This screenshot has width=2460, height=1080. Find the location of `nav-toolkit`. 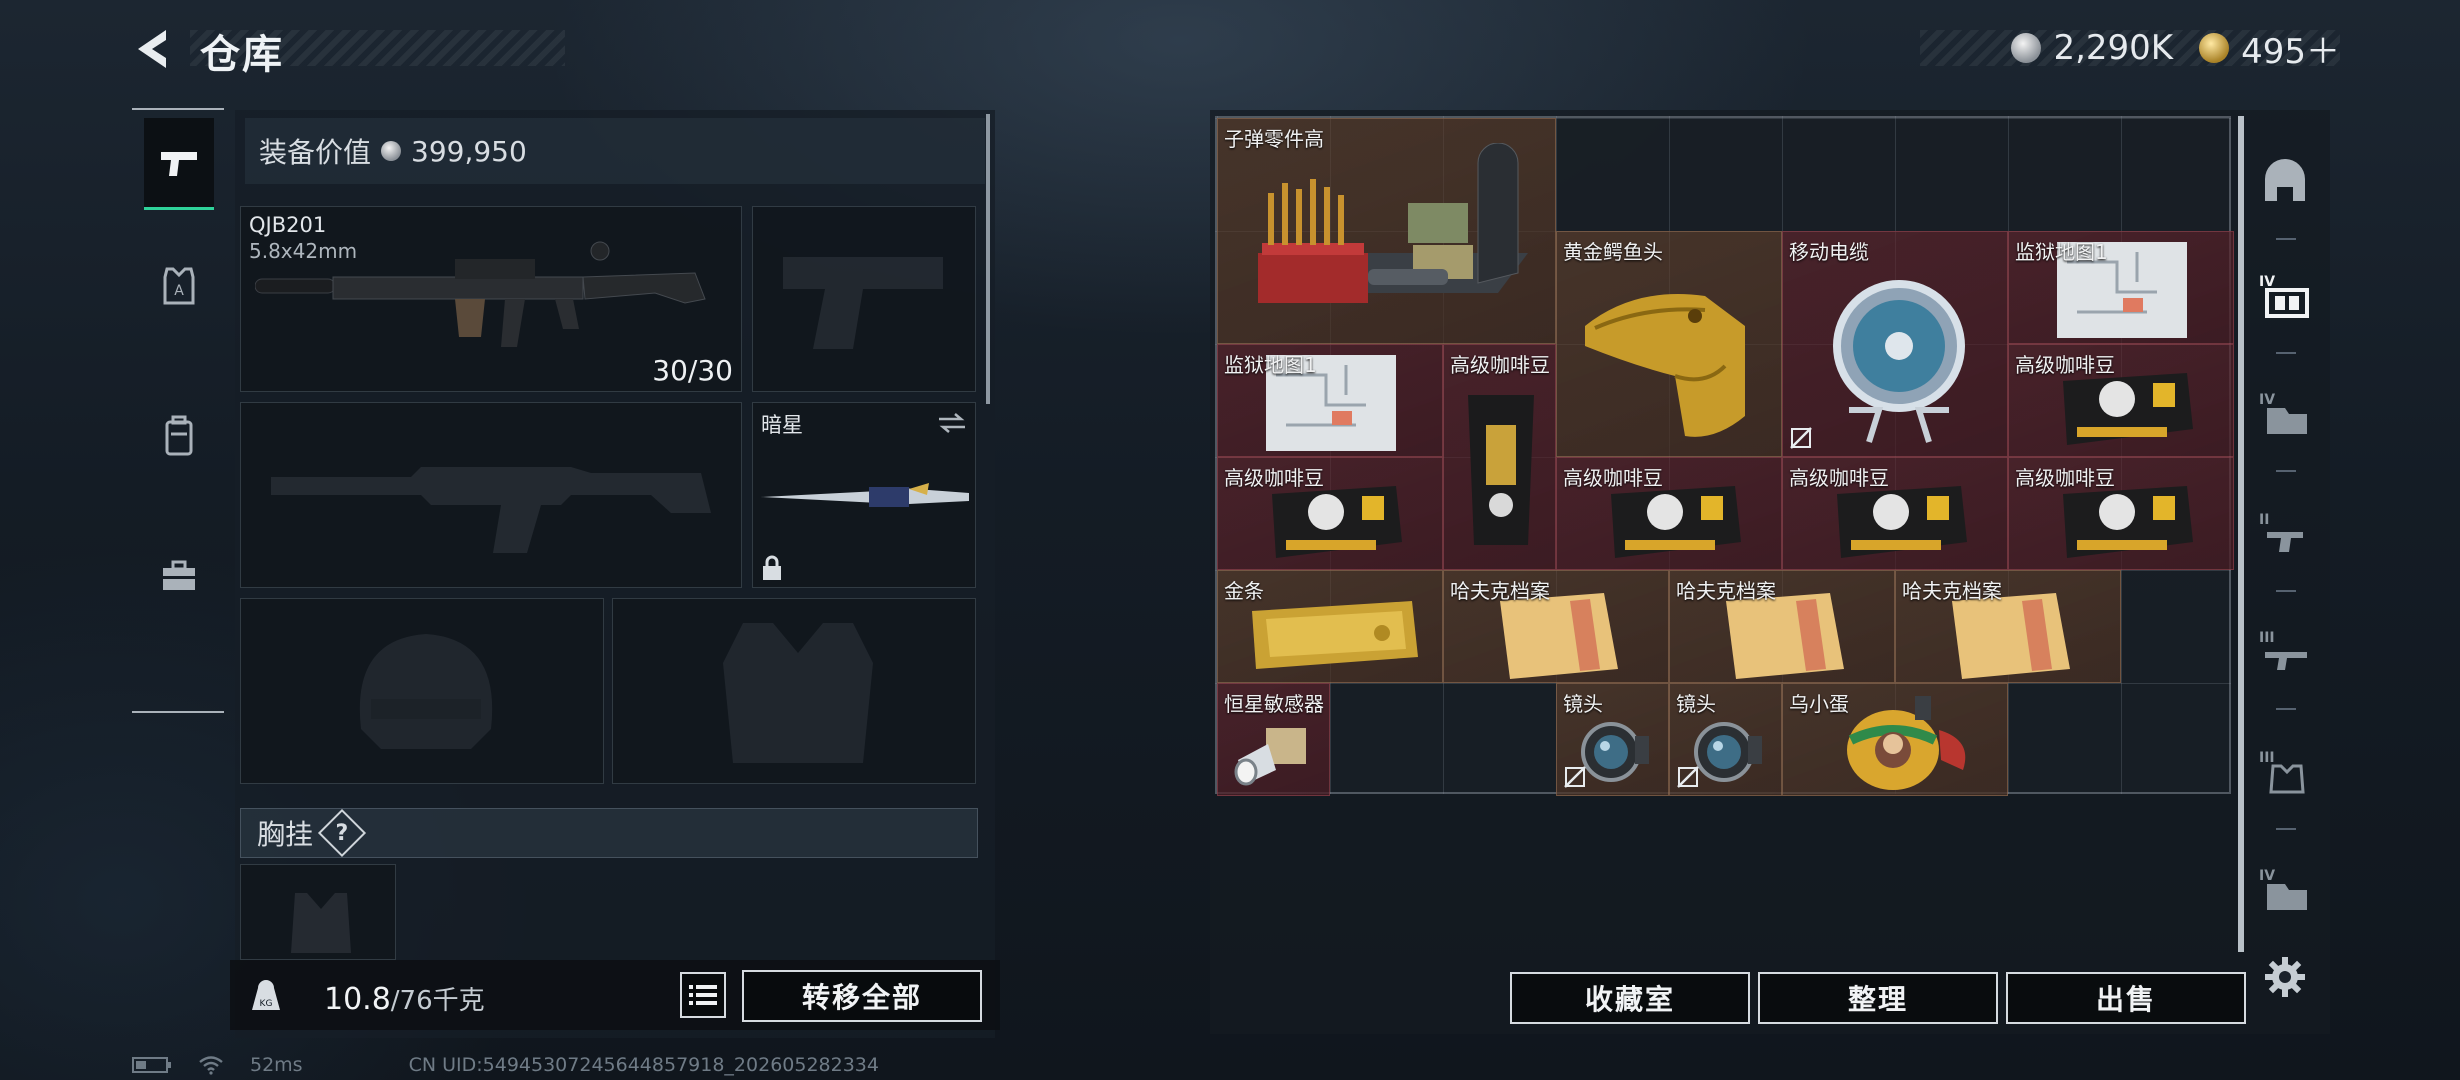

nav-toolkit is located at coordinates (179, 576).